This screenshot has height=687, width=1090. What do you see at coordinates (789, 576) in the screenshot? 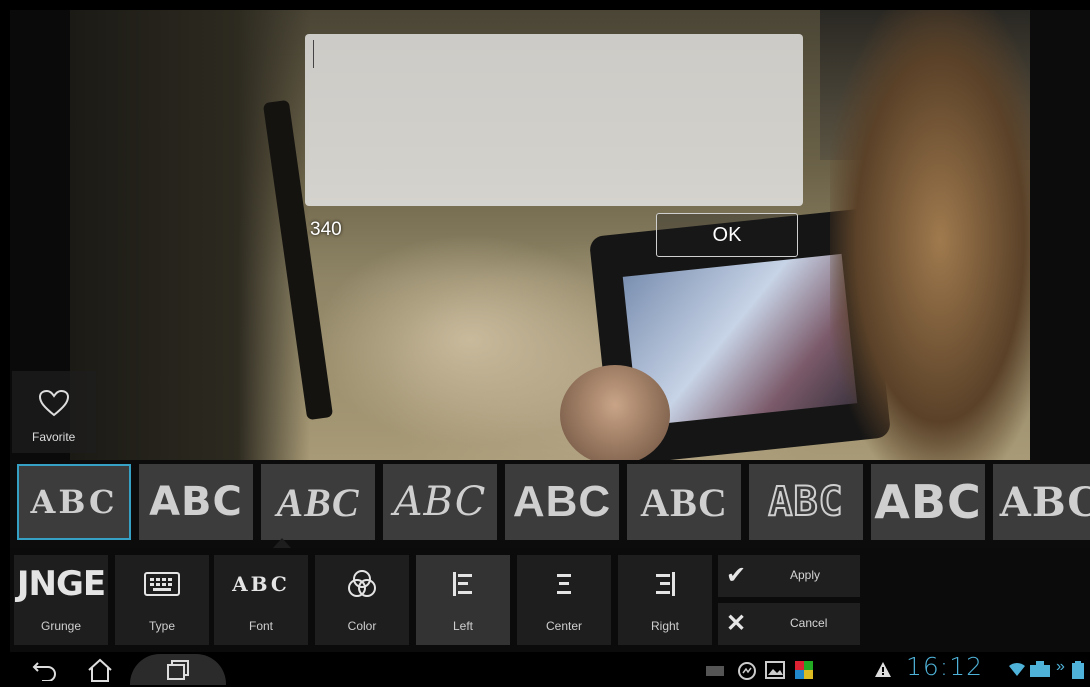
I see `apply-button: ✔ Apply` at bounding box center [789, 576].